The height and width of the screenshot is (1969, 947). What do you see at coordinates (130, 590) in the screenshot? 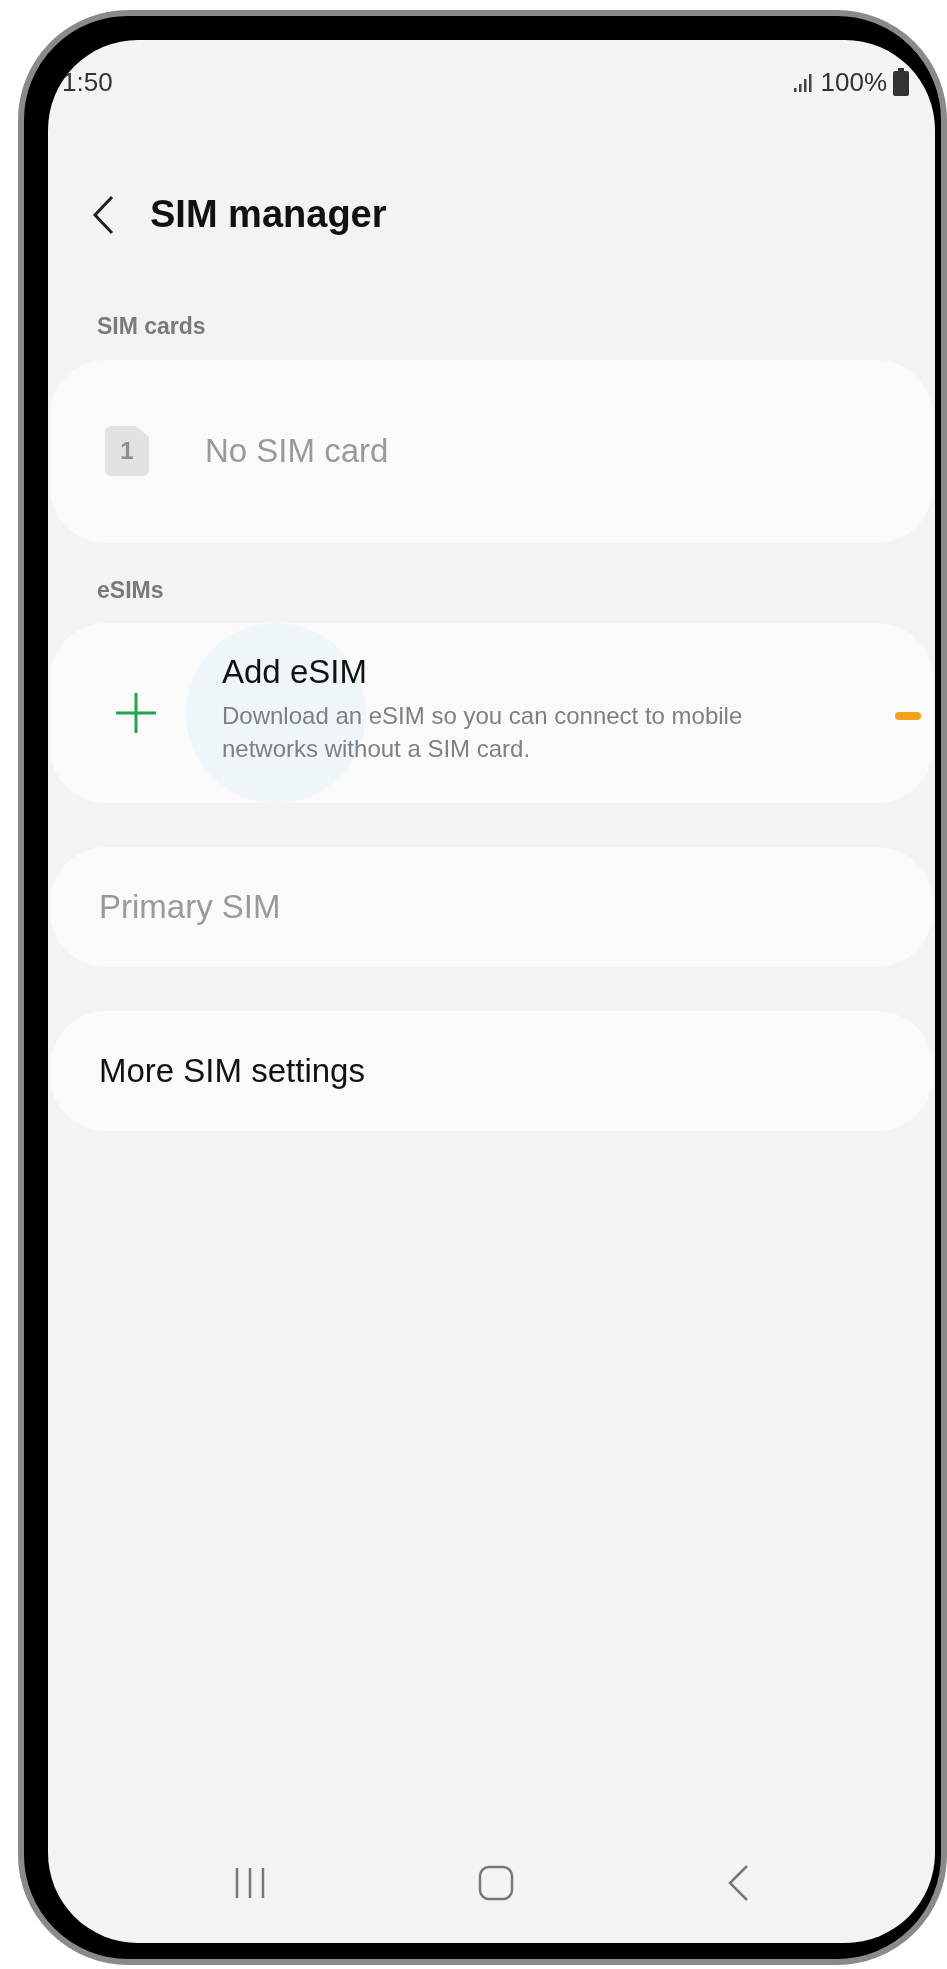
I see `section-label: eSIMs` at bounding box center [130, 590].